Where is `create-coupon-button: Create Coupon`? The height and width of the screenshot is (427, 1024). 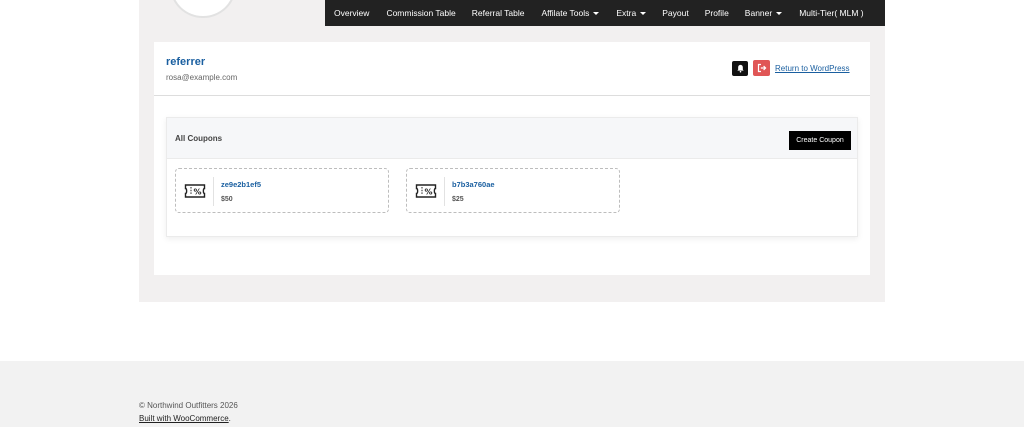
create-coupon-button: Create Coupon is located at coordinates (820, 140).